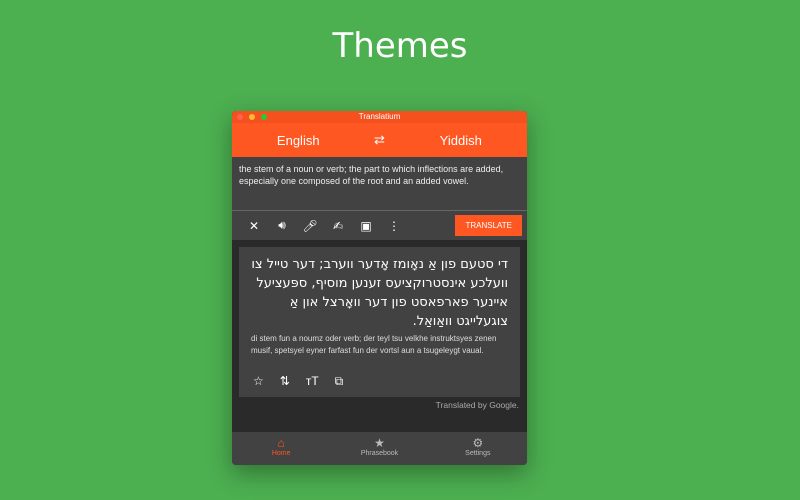 The width and height of the screenshot is (800, 500). I want to click on translate-button: TRANSLATE, so click(488, 225).